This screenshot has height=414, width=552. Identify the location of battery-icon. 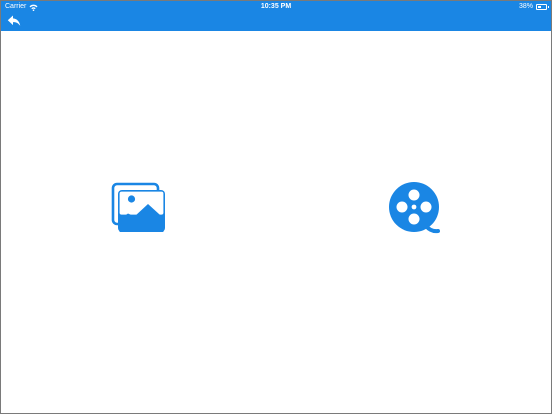
(542, 7).